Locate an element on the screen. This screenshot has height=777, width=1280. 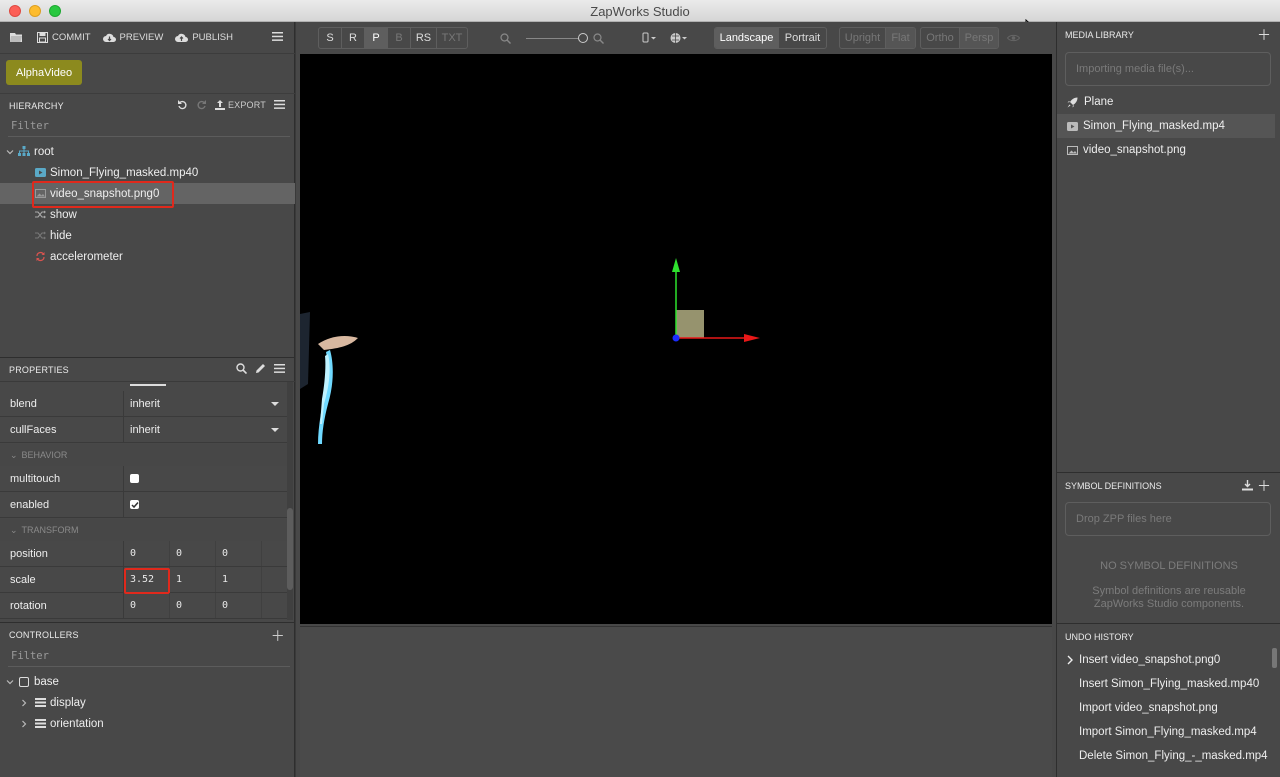
position-x-input: 0 is located at coordinates (147, 553).